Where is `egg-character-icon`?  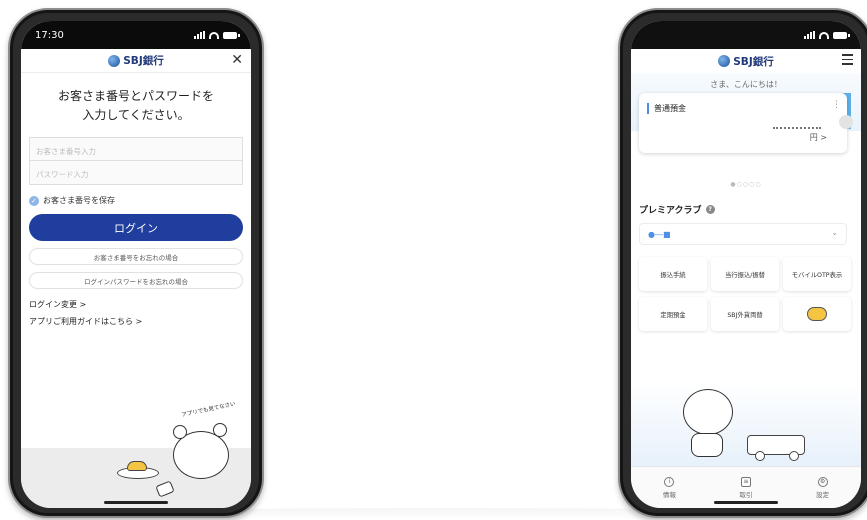 egg-character-icon is located at coordinates (817, 314).